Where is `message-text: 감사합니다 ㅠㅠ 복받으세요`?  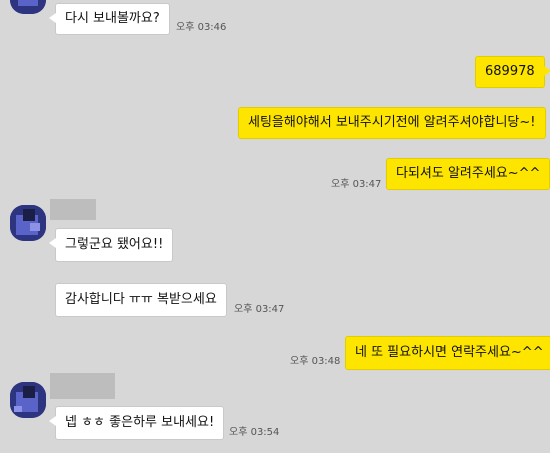
message-text: 감사합니다 ㅠㅠ 복받으세요 is located at coordinates (141, 299).